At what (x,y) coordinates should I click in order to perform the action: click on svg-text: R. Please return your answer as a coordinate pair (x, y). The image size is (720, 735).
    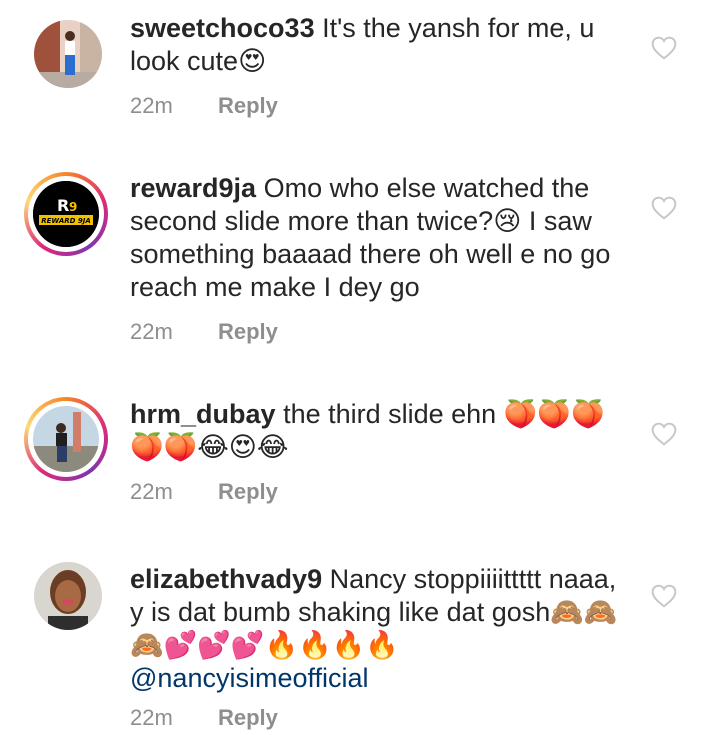
    Looking at the image, I should click on (63, 205).